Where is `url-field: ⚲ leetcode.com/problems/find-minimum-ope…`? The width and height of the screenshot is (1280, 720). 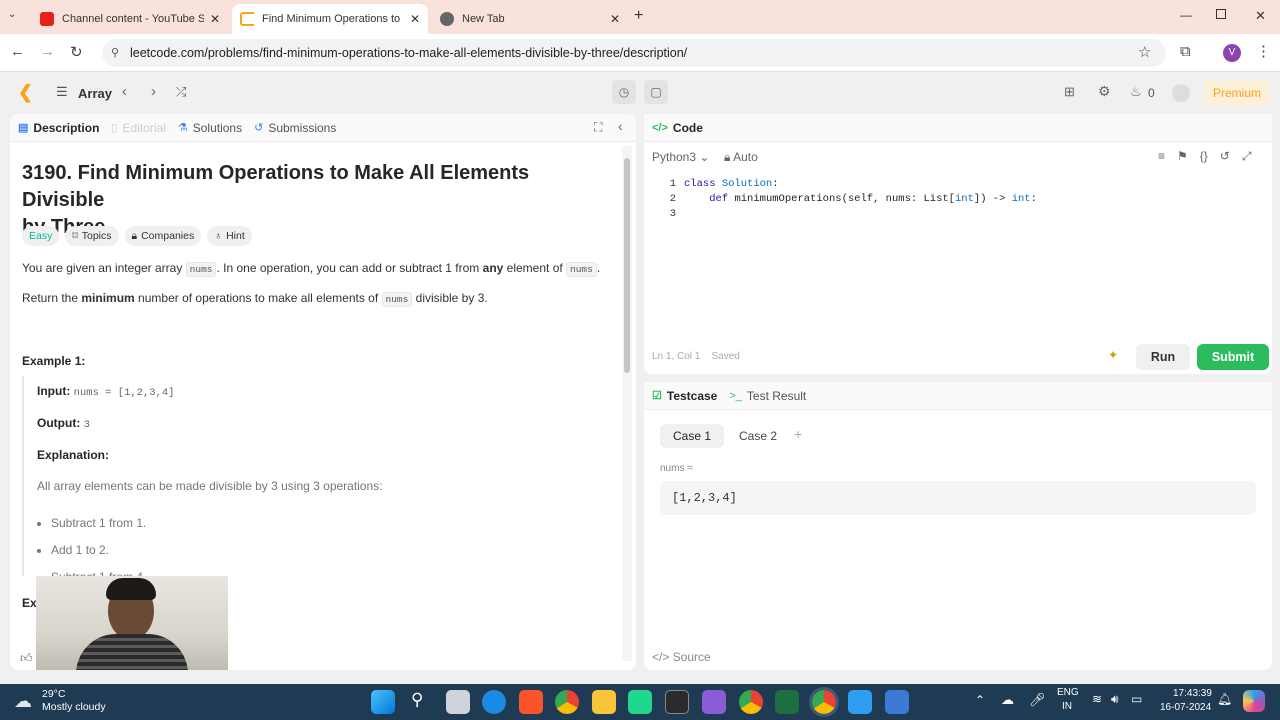
url-field: ⚲ leetcode.com/problems/find-minimum-ope… is located at coordinates (634, 53).